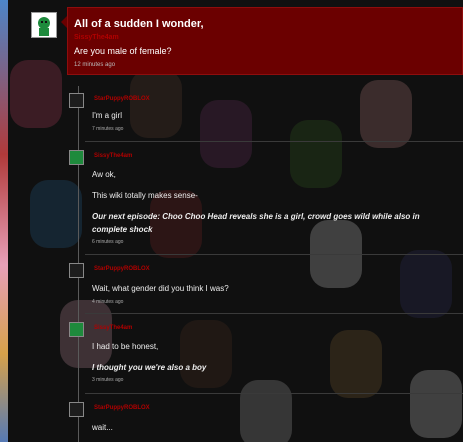 This screenshot has height=442, width=463. I want to click on reply-timestamp: 7 minutes ago, so click(107, 129).